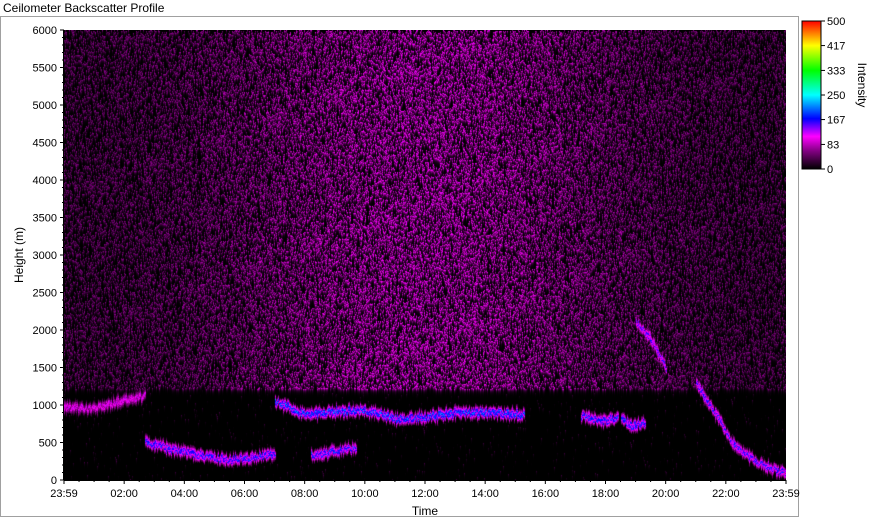 The height and width of the screenshot is (519, 872). What do you see at coordinates (811, 95) in the screenshot?
I see `colorbar-scale` at bounding box center [811, 95].